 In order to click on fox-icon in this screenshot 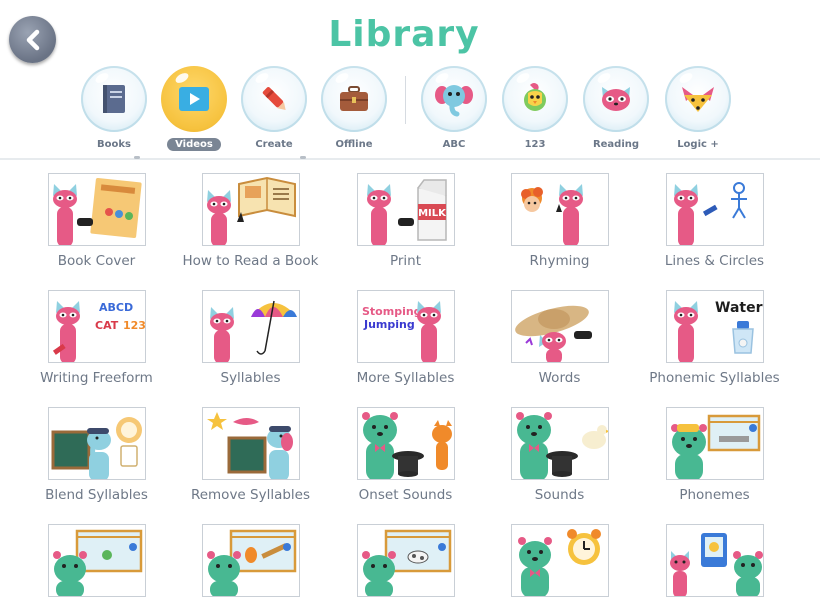, I will do `click(698, 99)`.